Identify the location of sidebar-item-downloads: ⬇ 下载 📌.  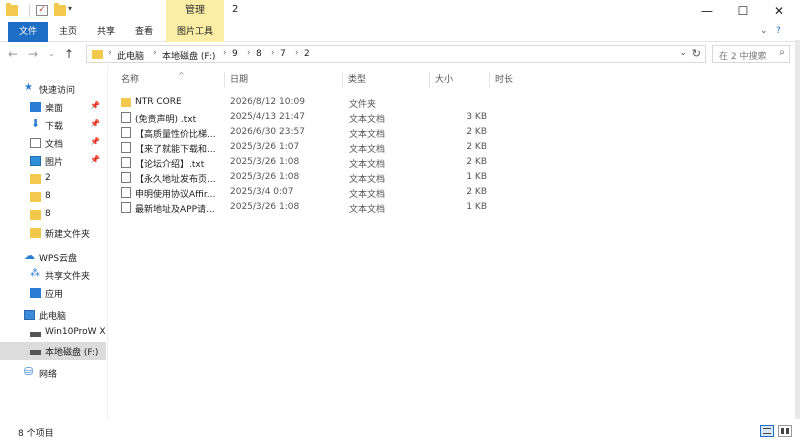
(53, 125).